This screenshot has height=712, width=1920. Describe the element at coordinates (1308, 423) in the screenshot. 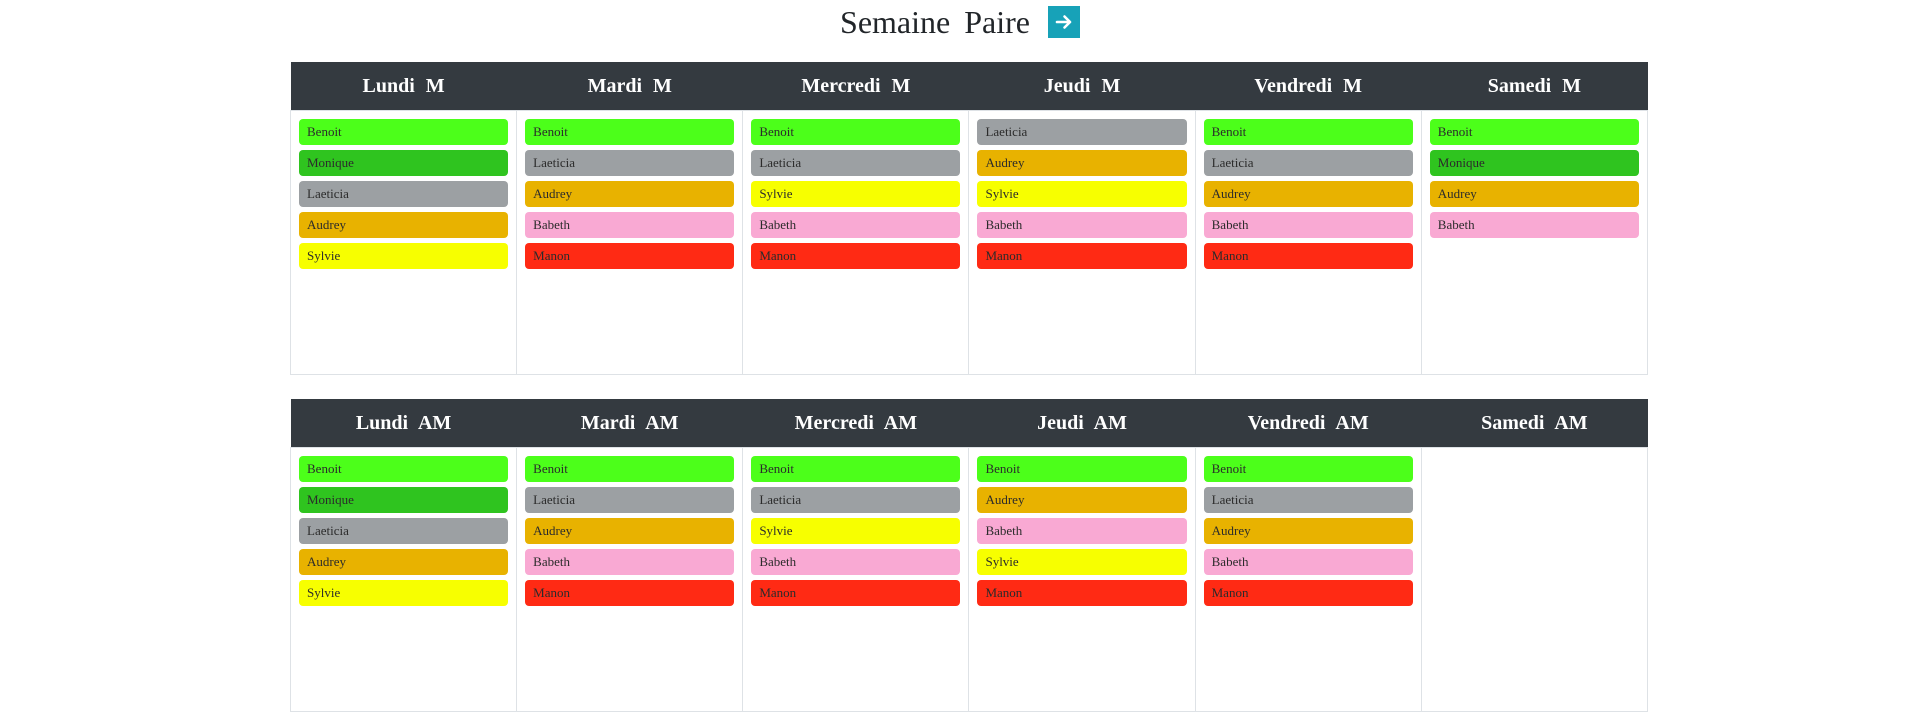

I see `day-header: Vendredi AM` at that location.